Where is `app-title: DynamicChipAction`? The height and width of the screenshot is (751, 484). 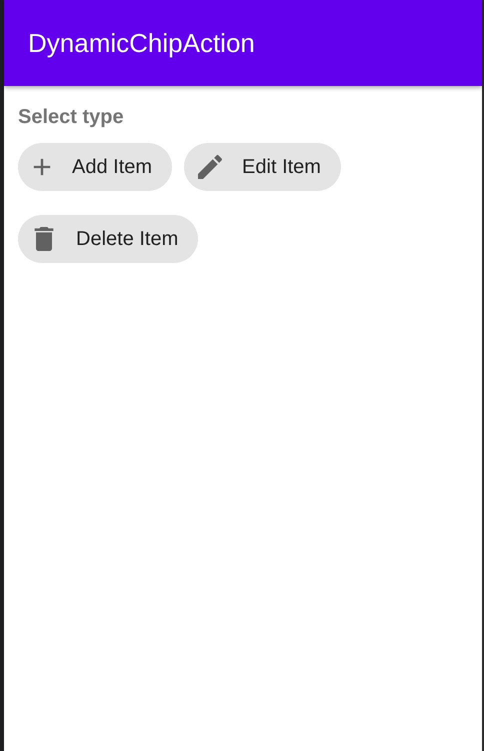 app-title: DynamicChipAction is located at coordinates (141, 43).